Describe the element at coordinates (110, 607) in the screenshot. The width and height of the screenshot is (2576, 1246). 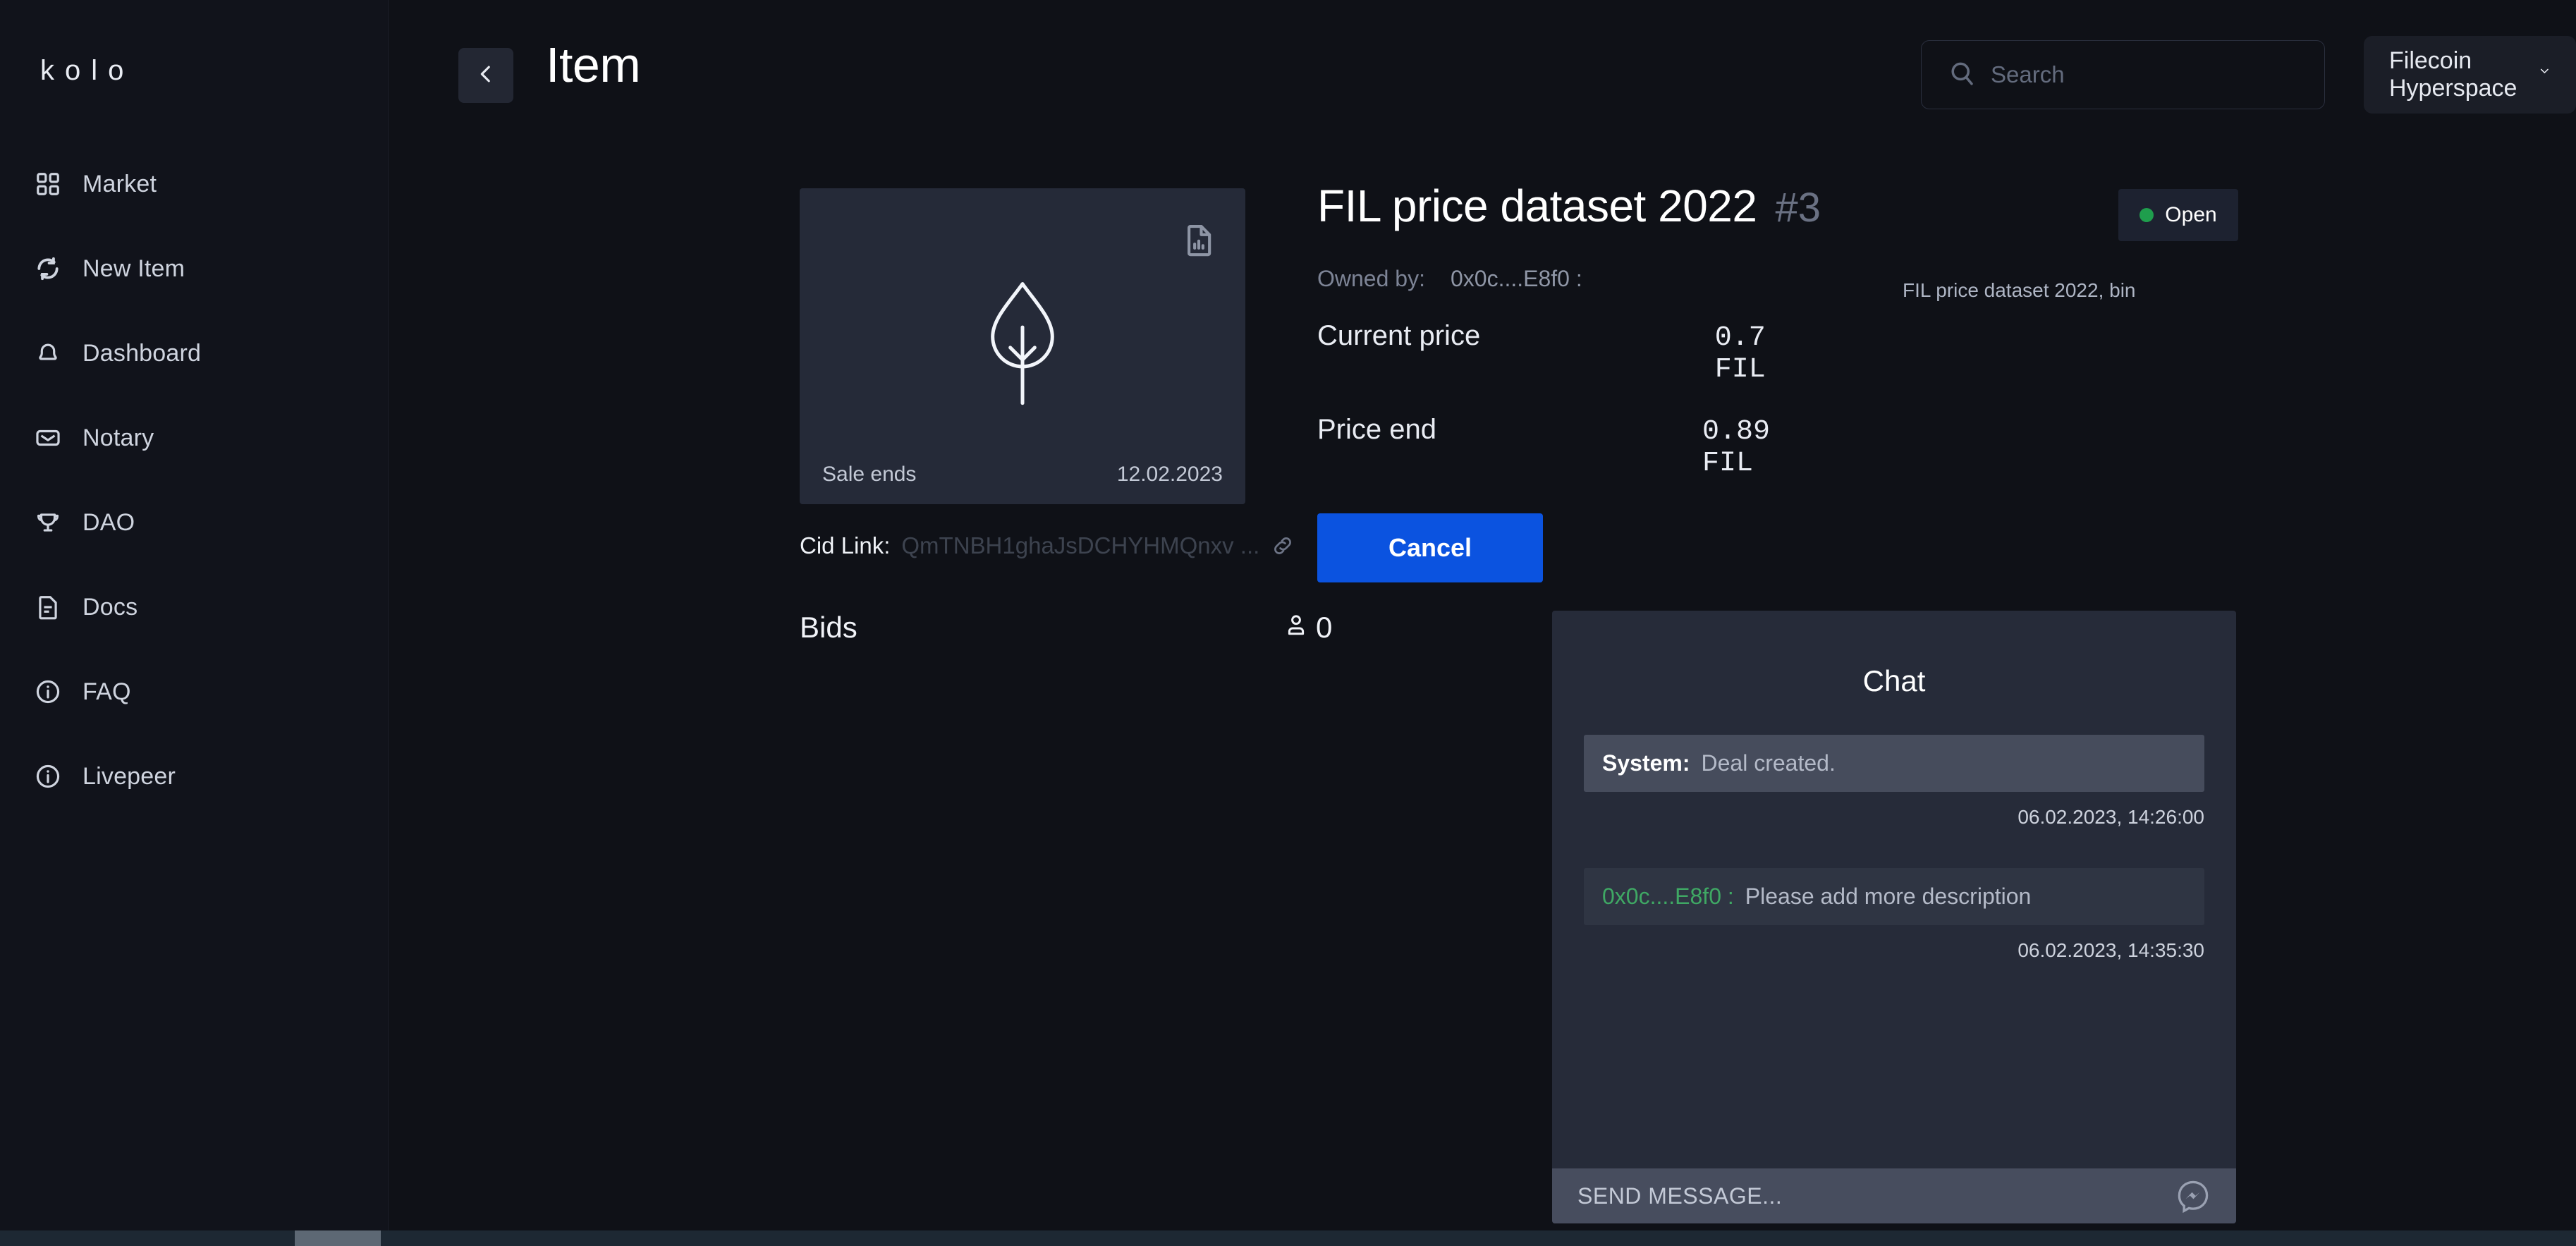
I see `sidebar-item-label: Docs` at that location.